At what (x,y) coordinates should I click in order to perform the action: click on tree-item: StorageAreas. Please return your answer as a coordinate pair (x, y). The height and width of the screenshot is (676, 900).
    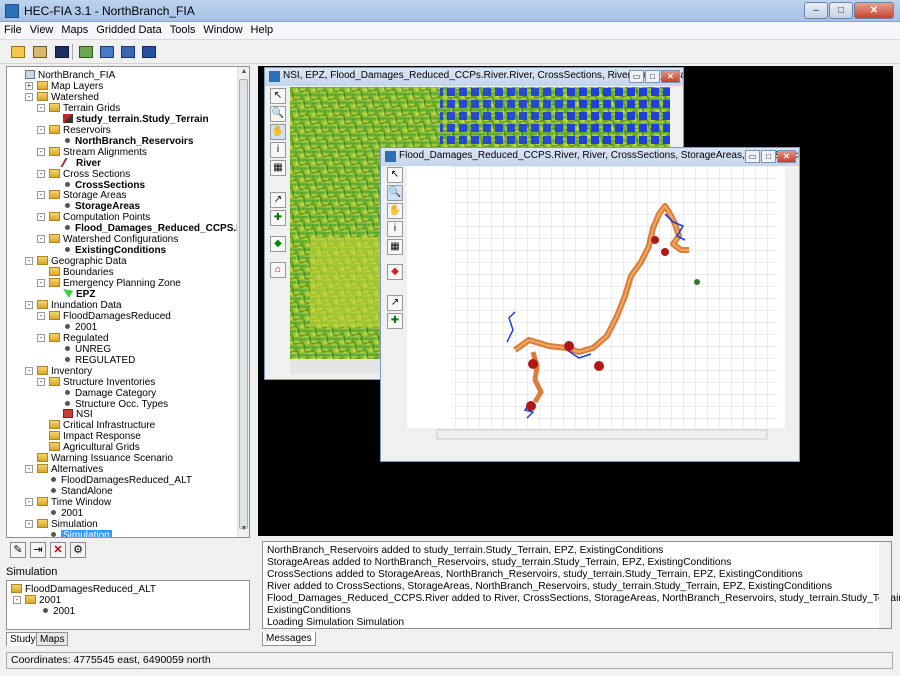
    Looking at the image, I should click on (101, 206).